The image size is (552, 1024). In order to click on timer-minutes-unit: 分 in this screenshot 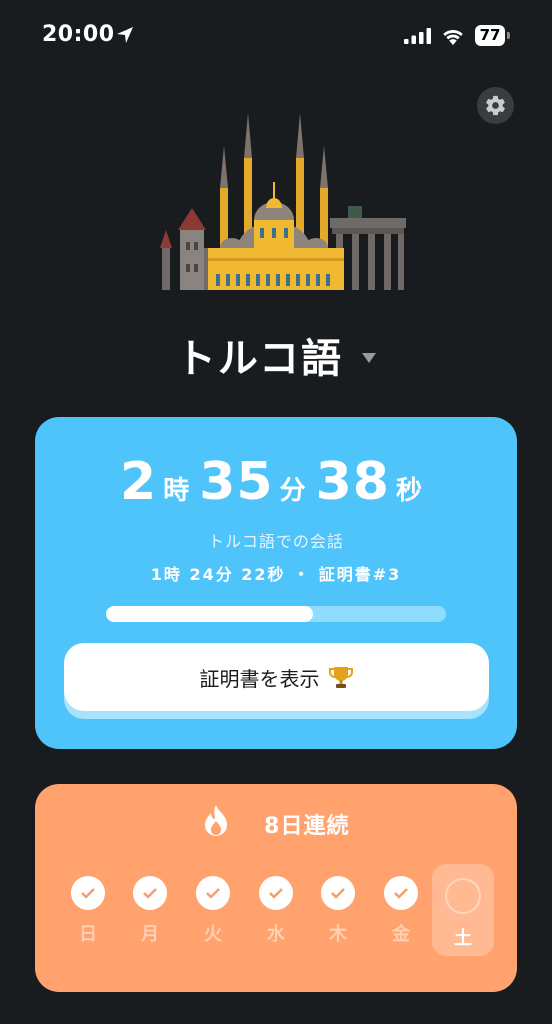, I will do `click(292, 491)`.